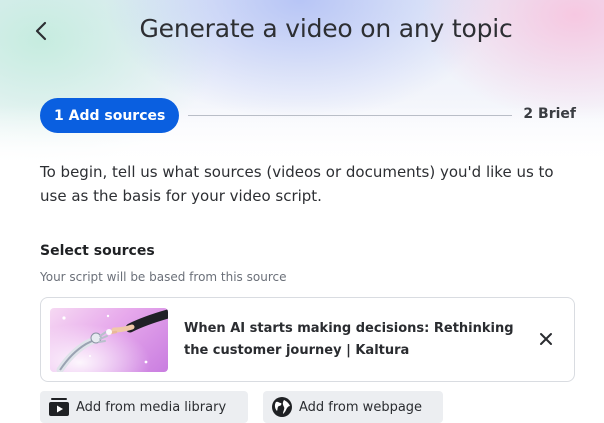 Image resolution: width=604 pixels, height=423 pixels. I want to click on remove-source-button, so click(546, 340).